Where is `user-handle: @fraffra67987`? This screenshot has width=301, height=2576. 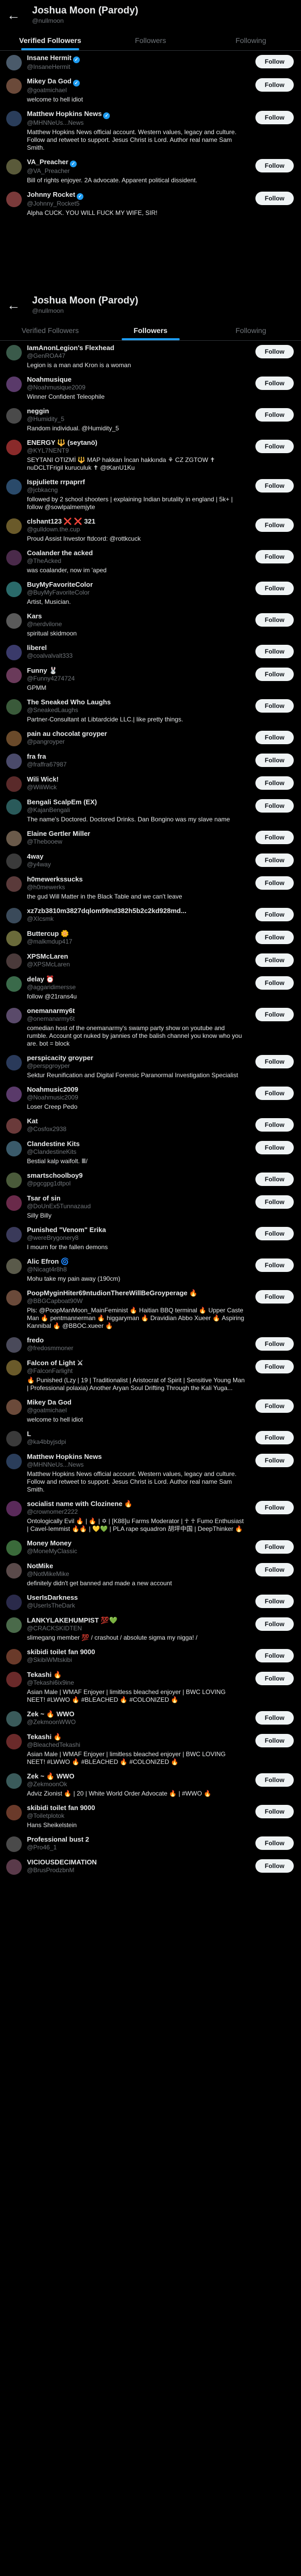 user-handle: @fraffra67987 is located at coordinates (136, 765).